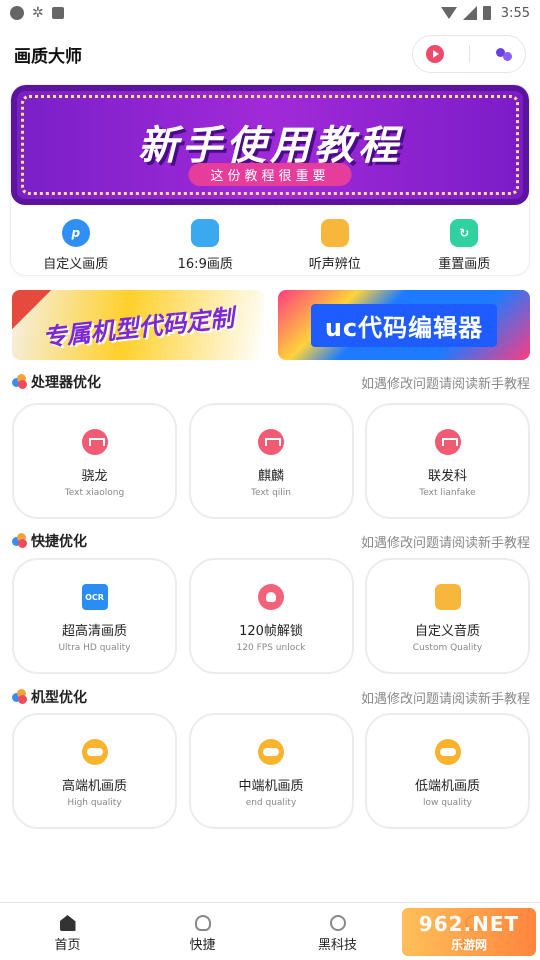  I want to click on quick-action-custom-quality: p 自定义画质, so click(76, 245).